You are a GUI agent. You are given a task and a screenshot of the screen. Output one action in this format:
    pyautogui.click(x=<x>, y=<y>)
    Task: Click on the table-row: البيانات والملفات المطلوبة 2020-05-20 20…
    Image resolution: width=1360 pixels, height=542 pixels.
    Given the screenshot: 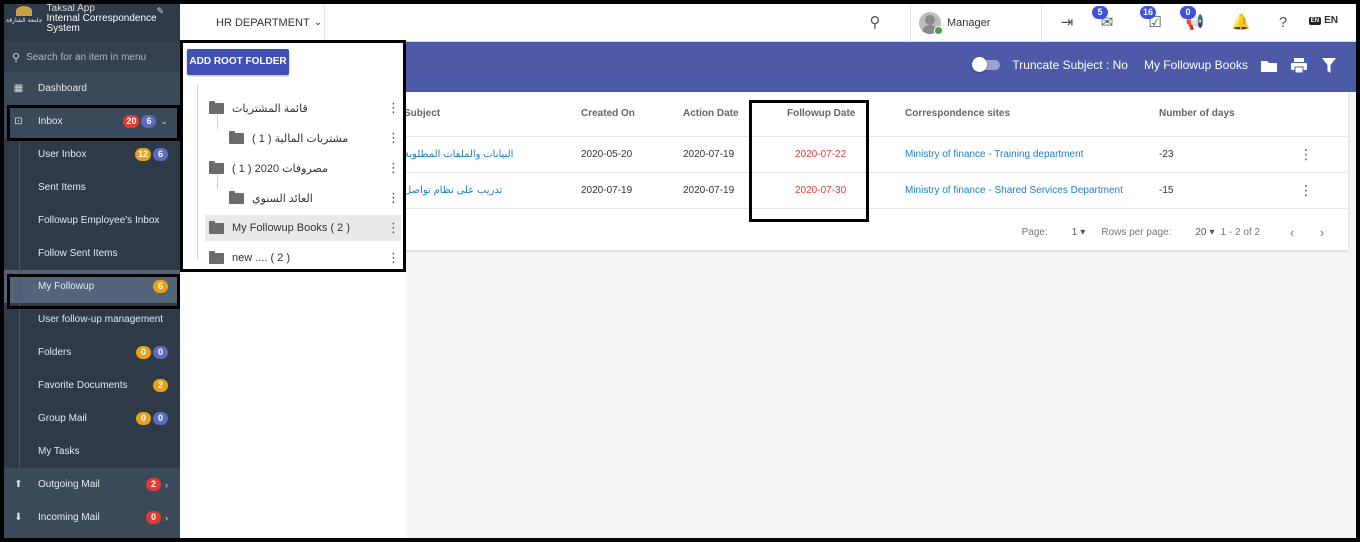 What is the action you would take?
    pyautogui.click(x=876, y=154)
    